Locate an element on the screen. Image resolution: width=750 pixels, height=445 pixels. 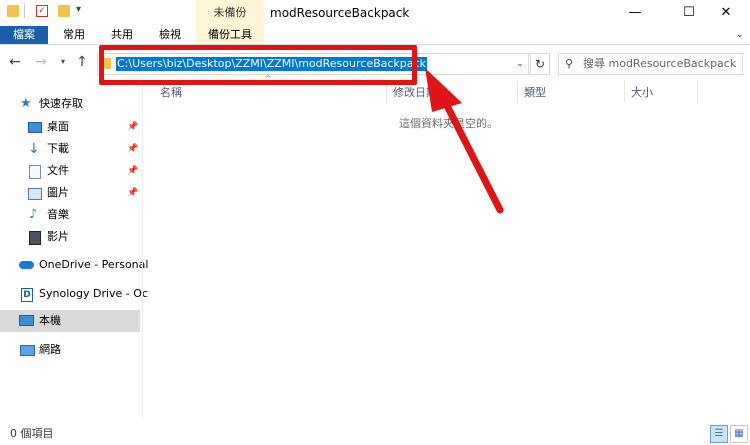
large-icons-view-icon: ▦ is located at coordinates (739, 434).